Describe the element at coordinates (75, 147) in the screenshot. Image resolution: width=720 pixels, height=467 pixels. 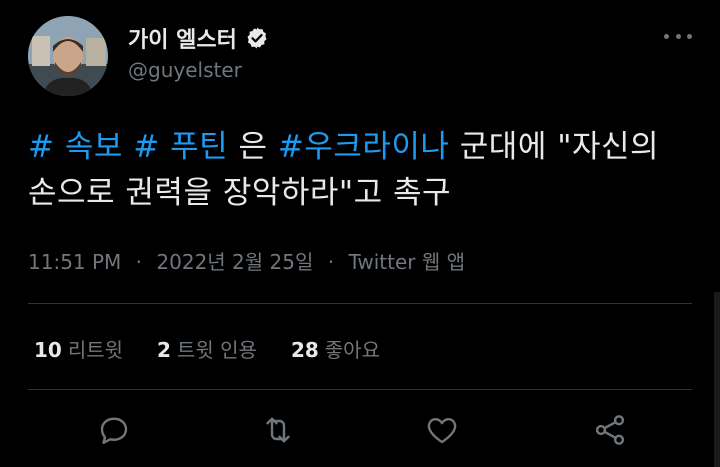
I see `hashtag-link: # 속보` at that location.